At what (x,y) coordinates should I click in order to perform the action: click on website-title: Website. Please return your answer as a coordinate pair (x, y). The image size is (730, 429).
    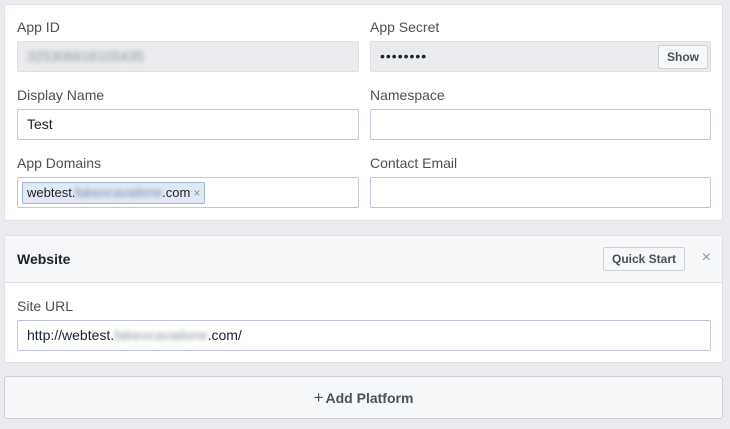
    Looking at the image, I should click on (44, 259).